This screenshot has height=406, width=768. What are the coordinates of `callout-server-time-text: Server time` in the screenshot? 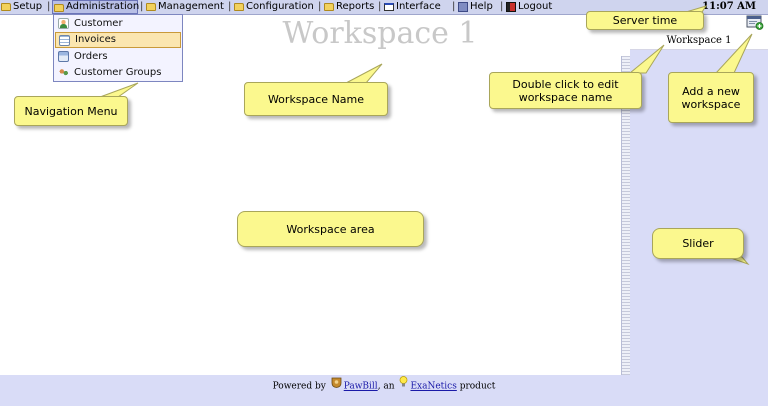 It's located at (645, 20).